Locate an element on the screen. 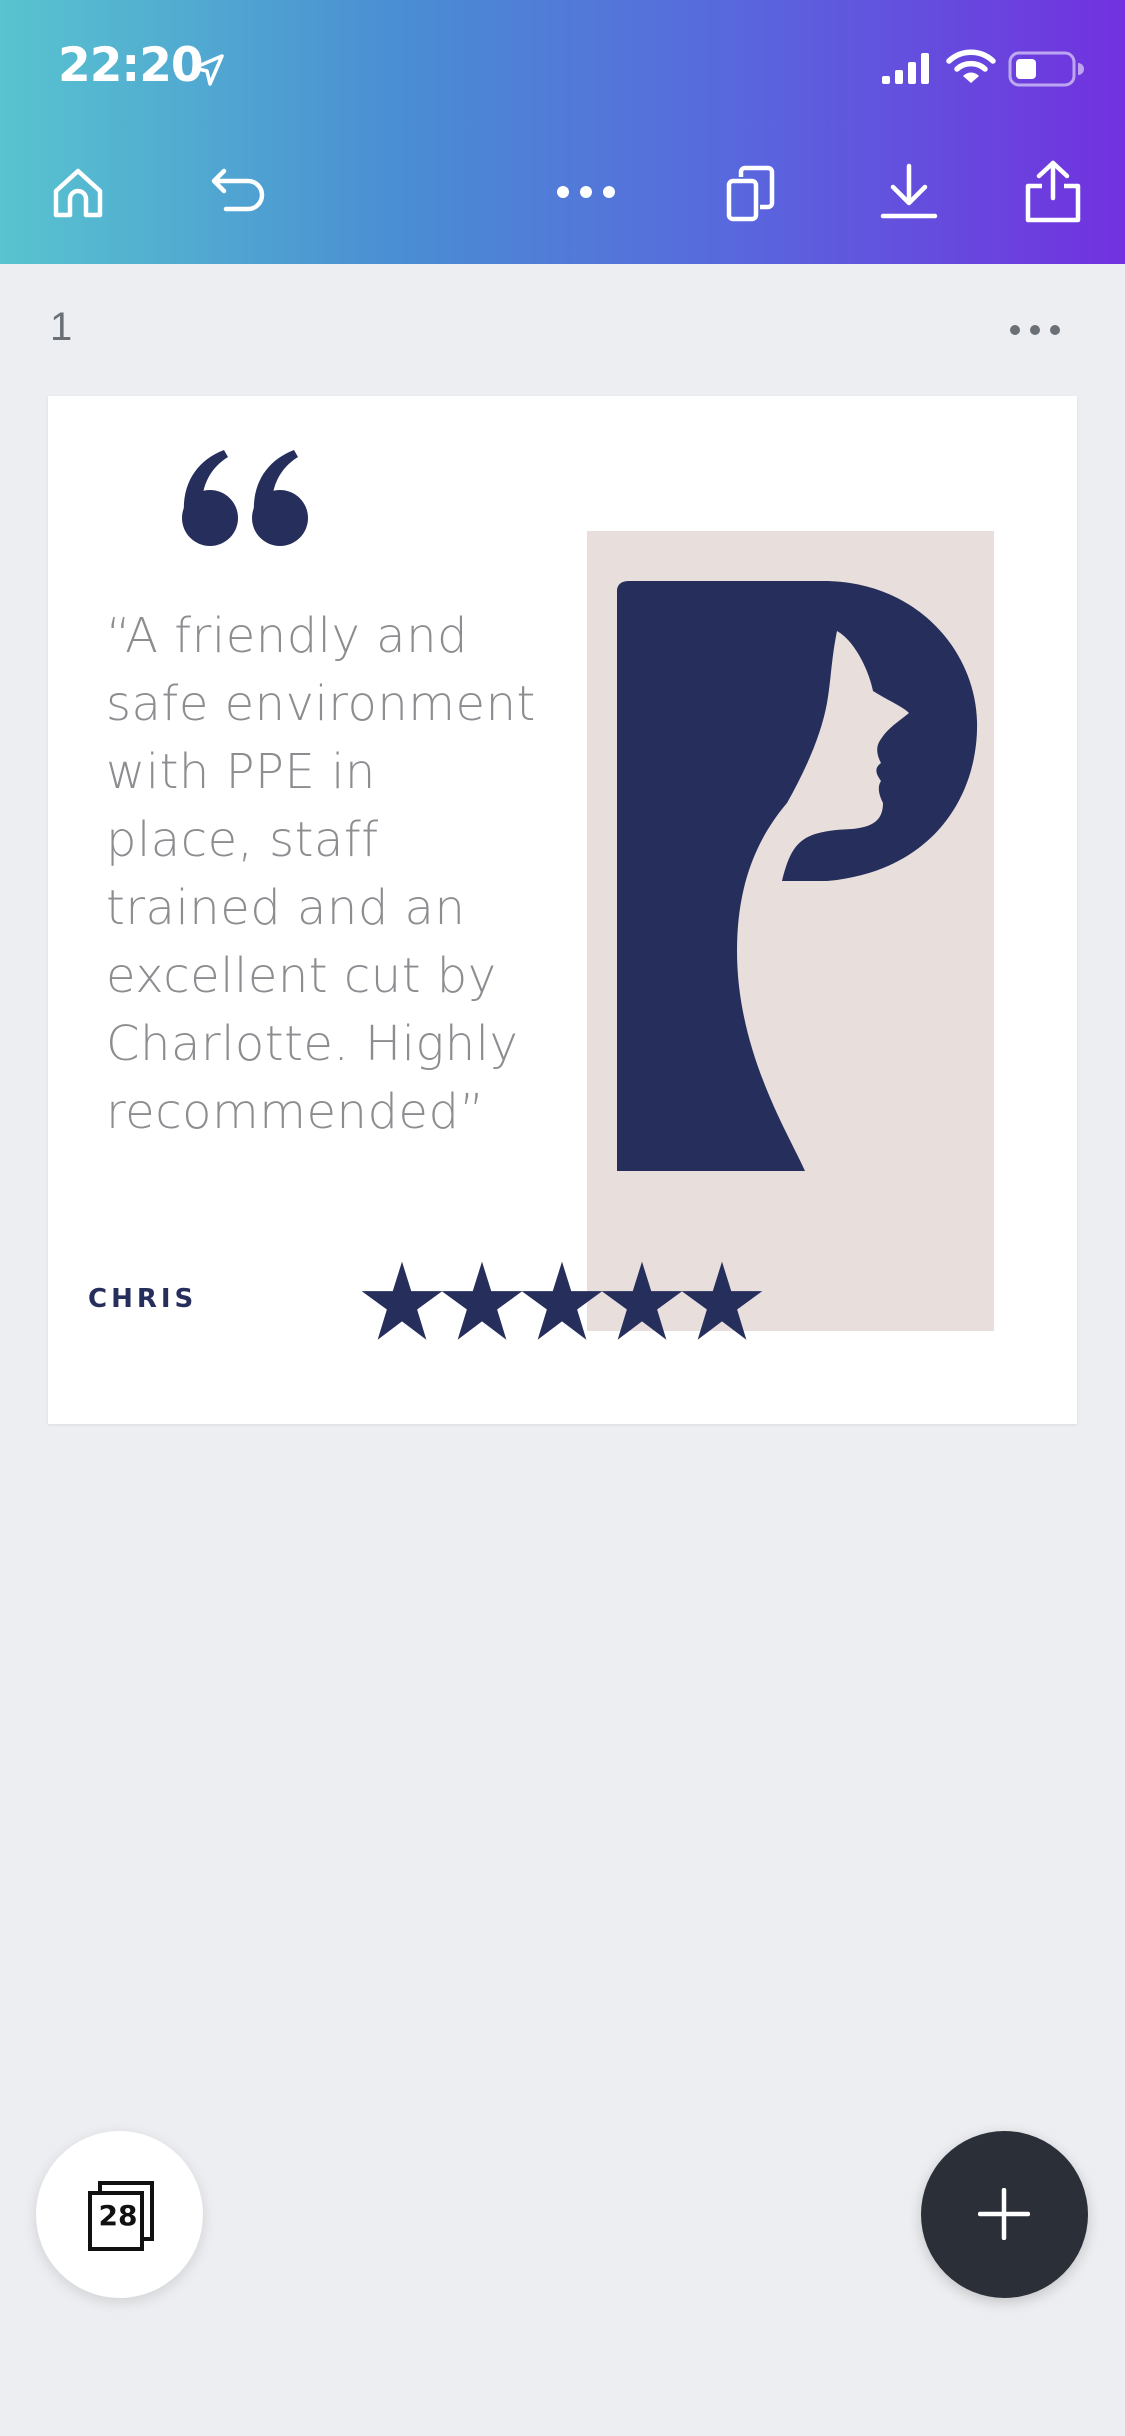 The width and height of the screenshot is (1125, 2436). top-toolbar: 22:20 is located at coordinates (562, 132).